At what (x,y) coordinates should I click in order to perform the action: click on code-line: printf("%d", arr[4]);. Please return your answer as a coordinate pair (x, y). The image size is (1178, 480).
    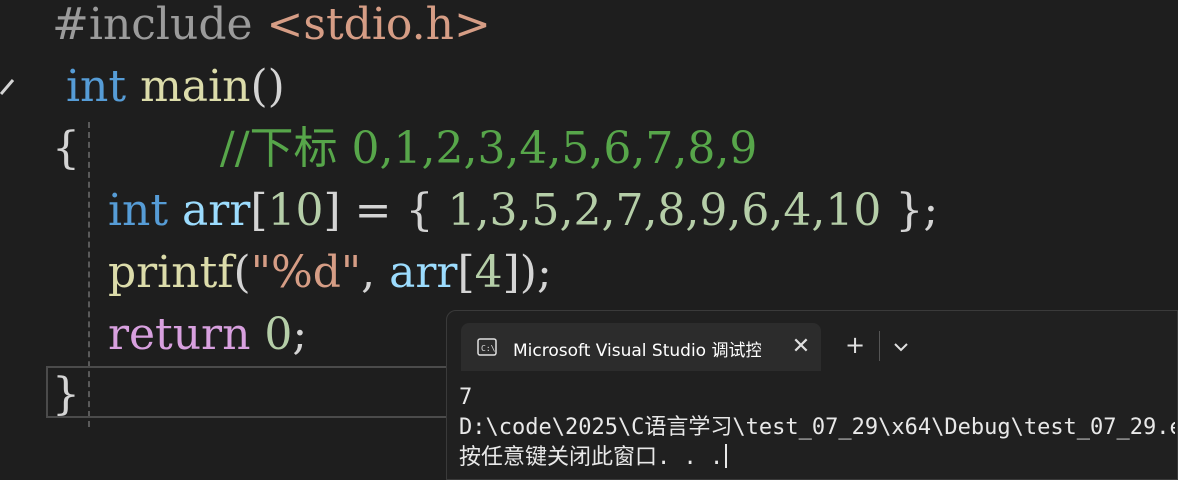
    Looking at the image, I should click on (302, 273).